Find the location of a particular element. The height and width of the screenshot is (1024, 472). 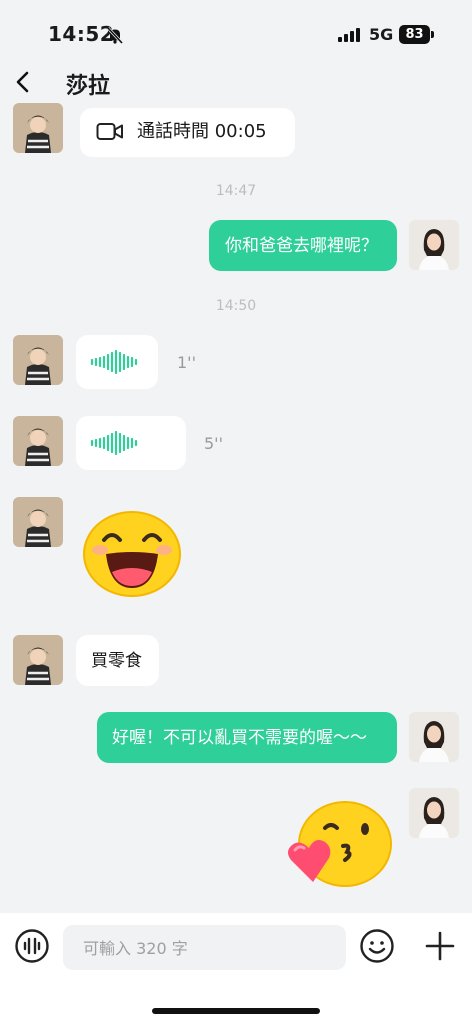

voice-duration: 1'' is located at coordinates (186, 362).